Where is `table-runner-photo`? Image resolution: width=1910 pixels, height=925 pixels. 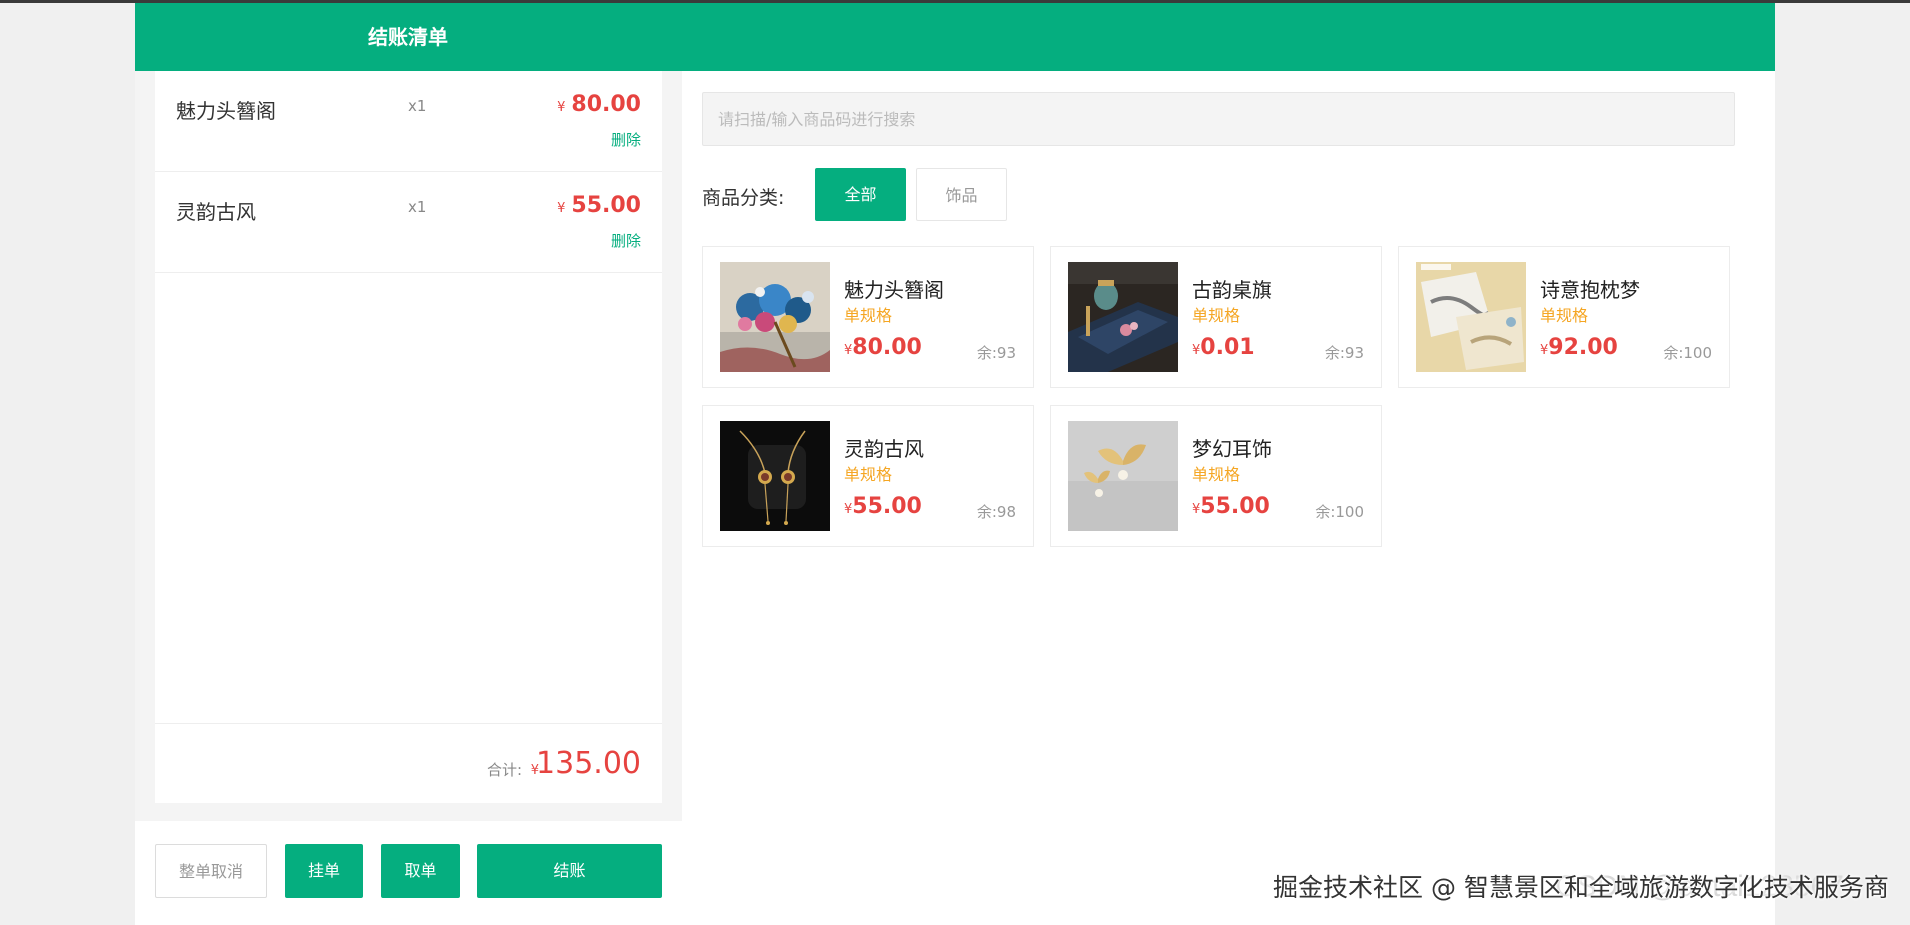 table-runner-photo is located at coordinates (1123, 317).